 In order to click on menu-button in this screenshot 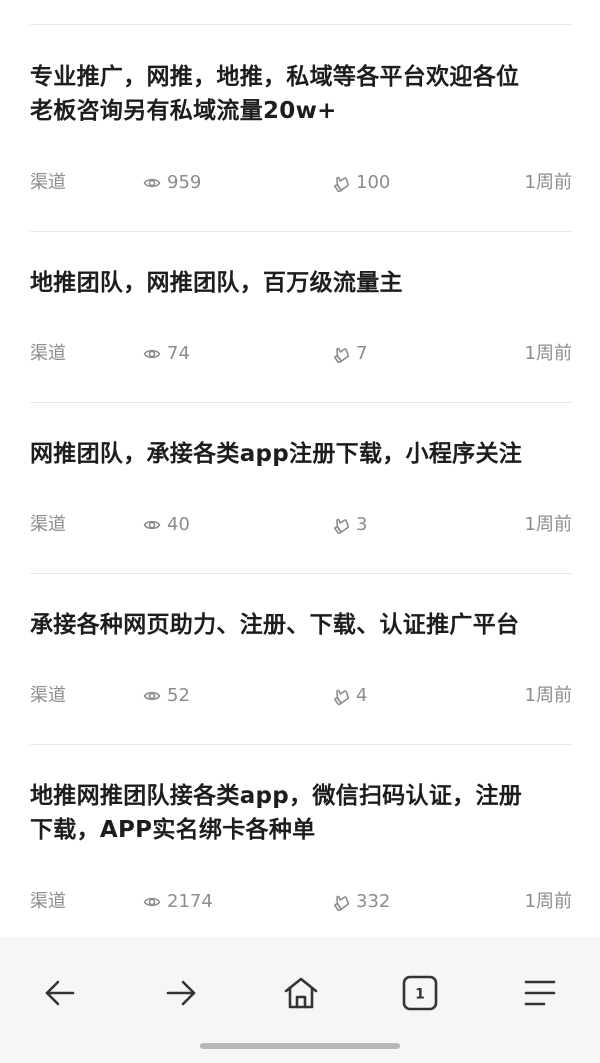, I will do `click(540, 993)`.